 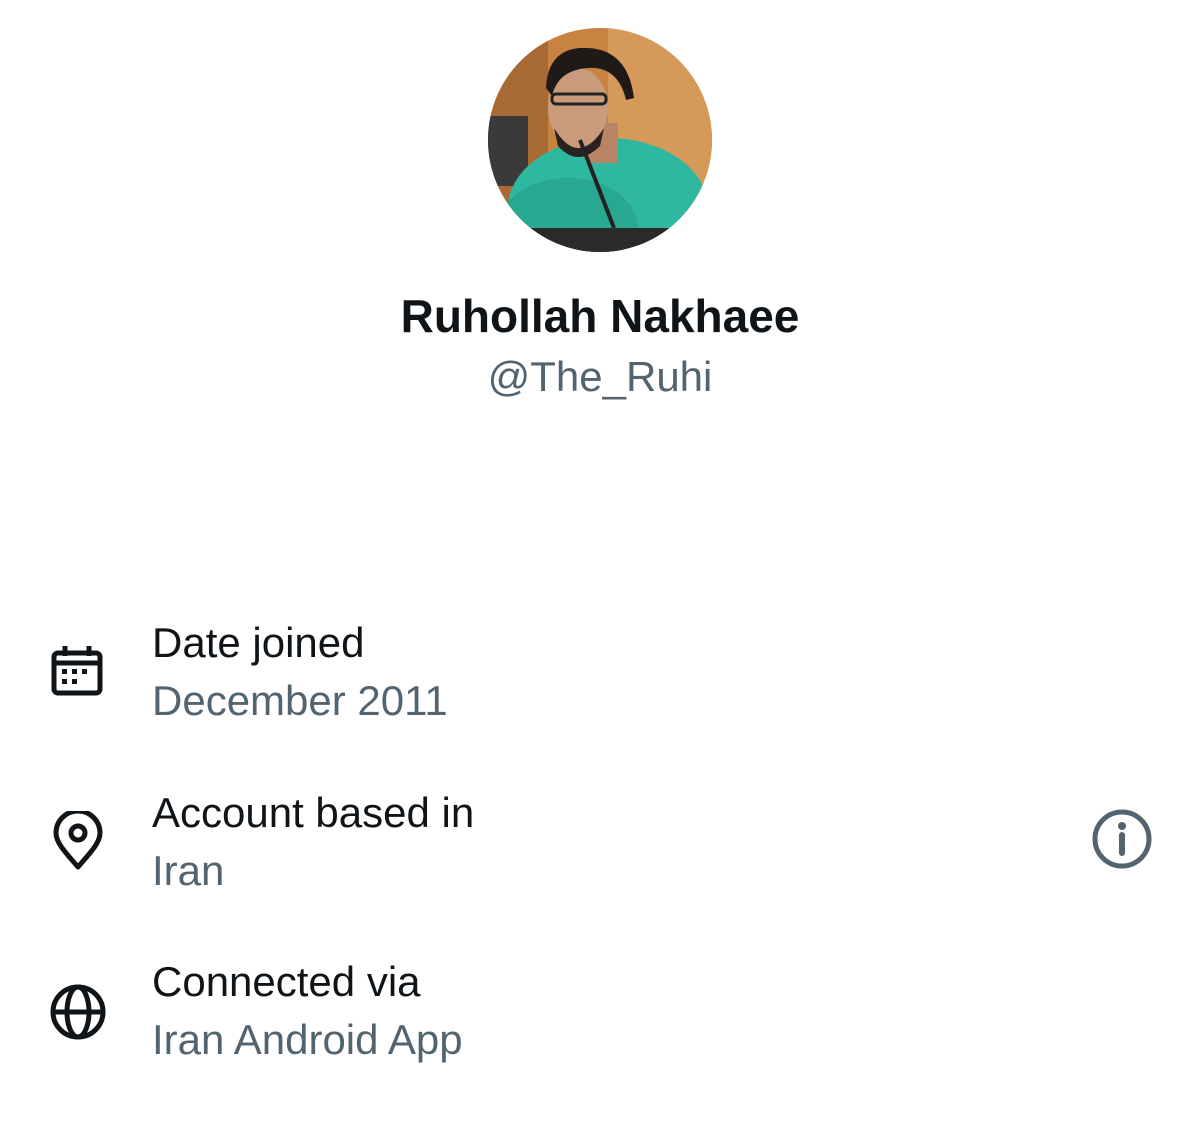 I want to click on connected-via-value: Iran Android App, so click(x=307, y=1039).